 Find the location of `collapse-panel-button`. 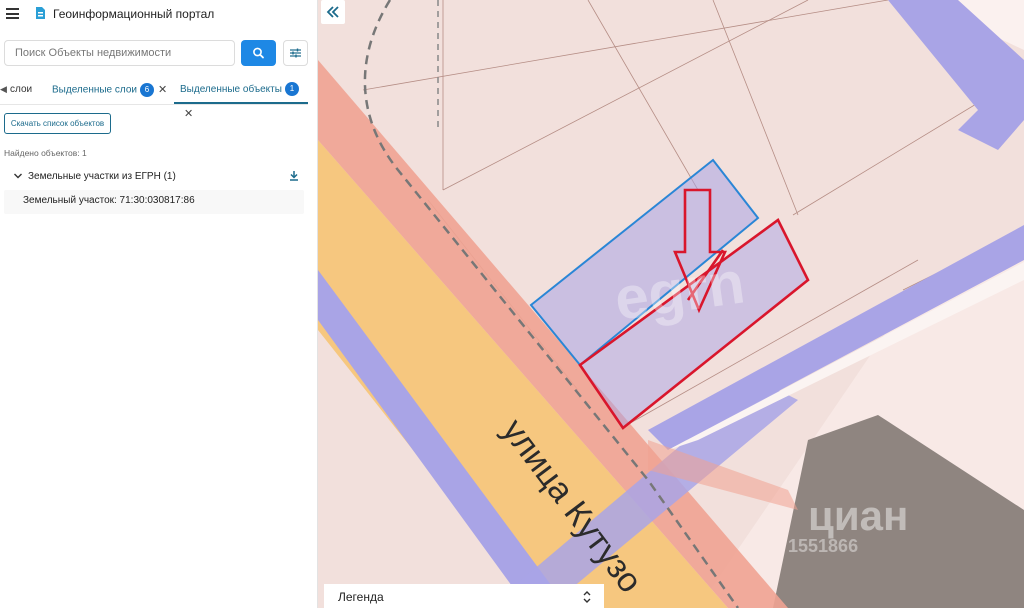

collapse-panel-button is located at coordinates (333, 12).